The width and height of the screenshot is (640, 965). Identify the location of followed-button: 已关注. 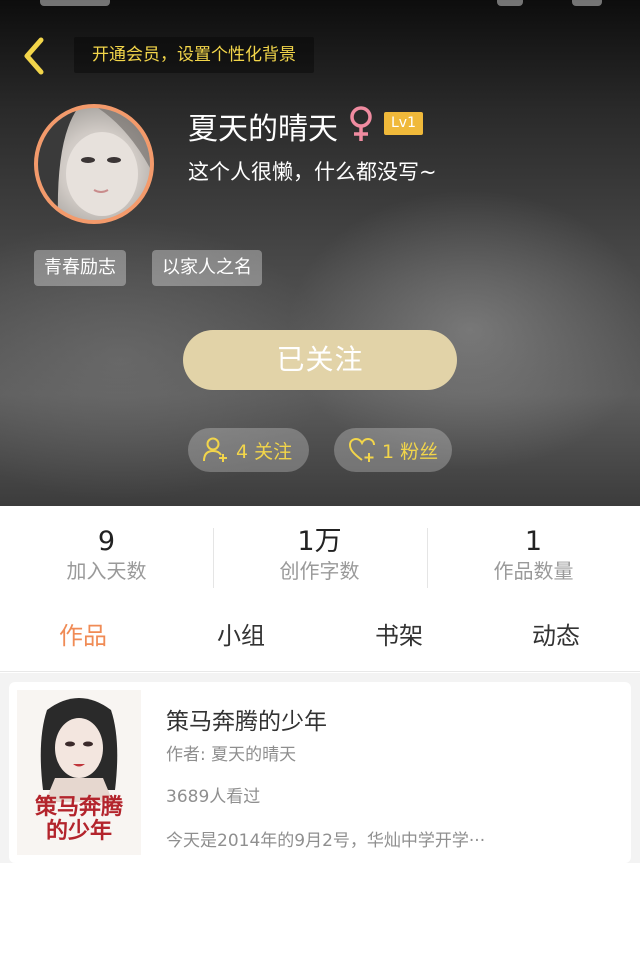
(320, 360).